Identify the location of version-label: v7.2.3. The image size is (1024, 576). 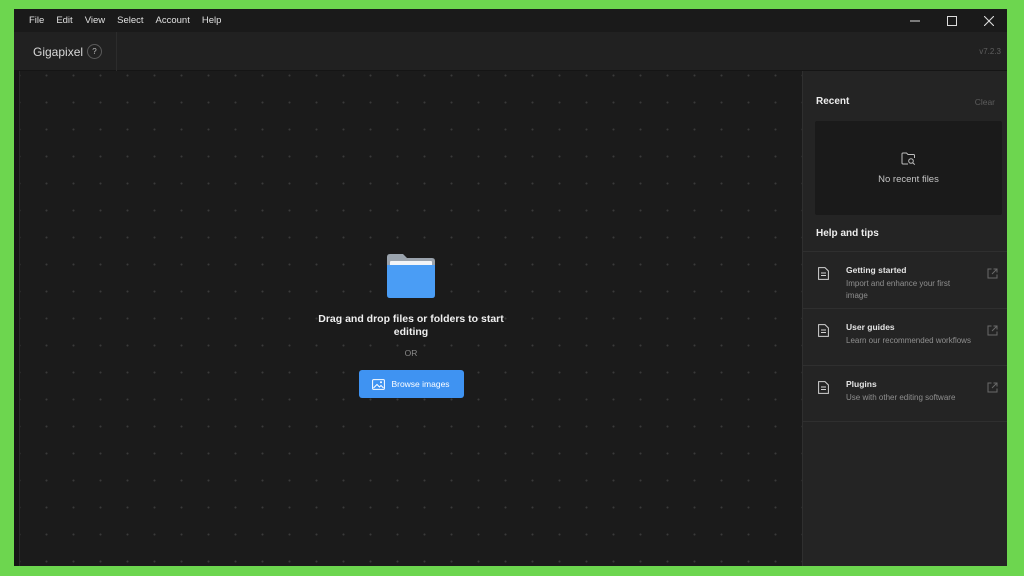
(990, 51).